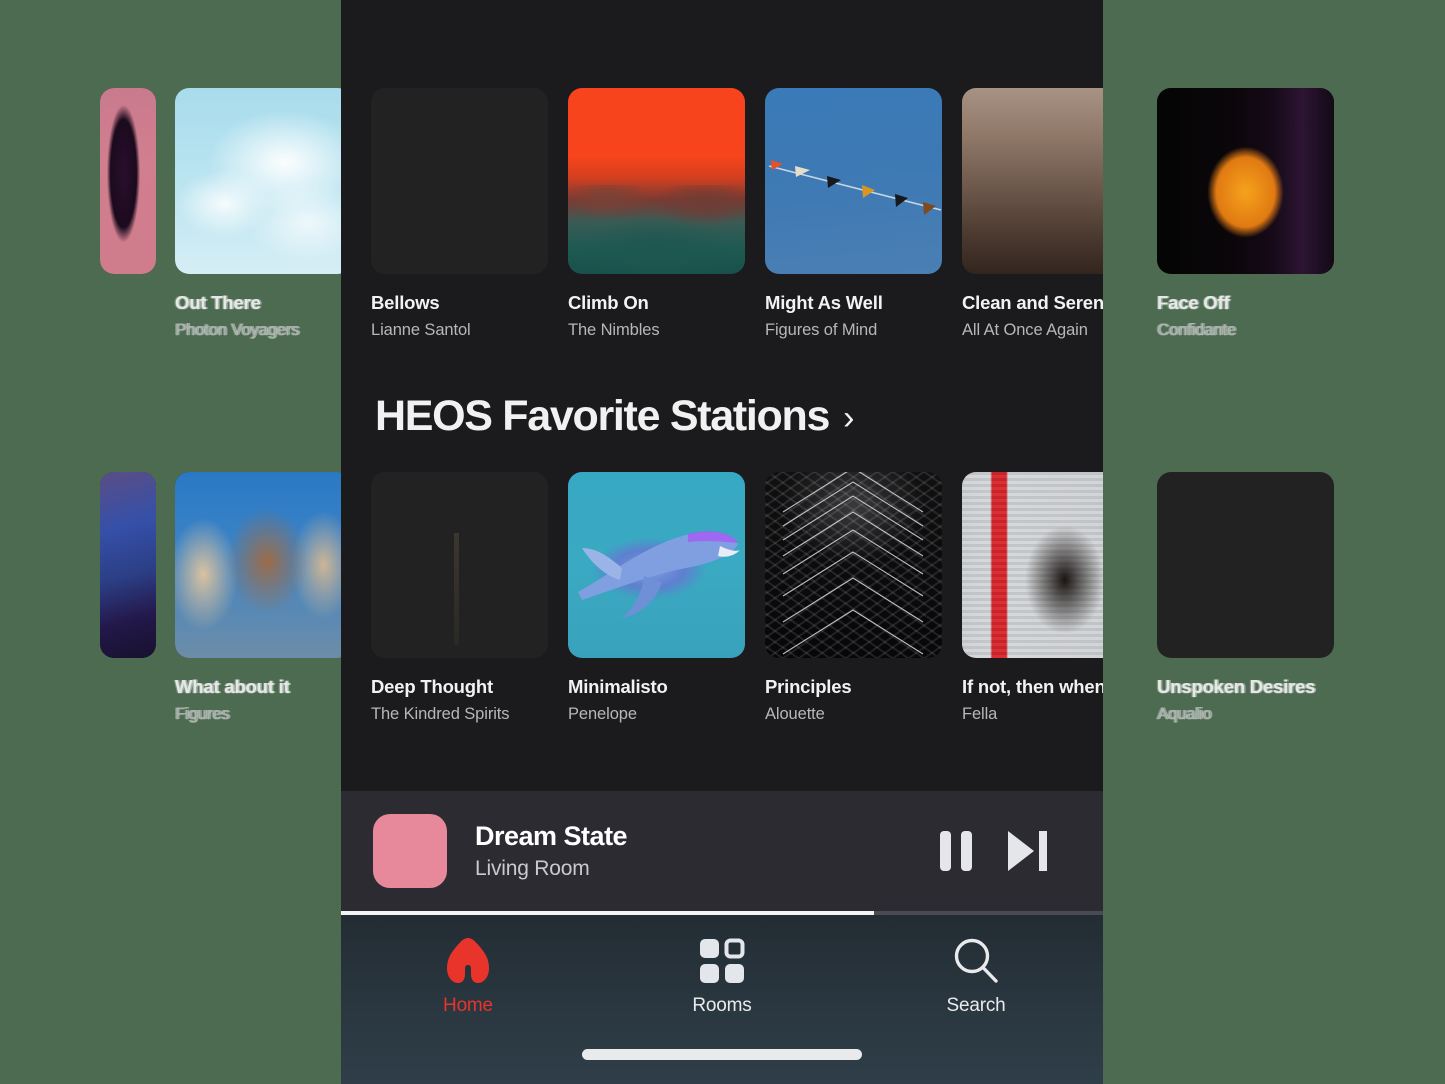  I want to click on next-track-button, so click(1027, 851).